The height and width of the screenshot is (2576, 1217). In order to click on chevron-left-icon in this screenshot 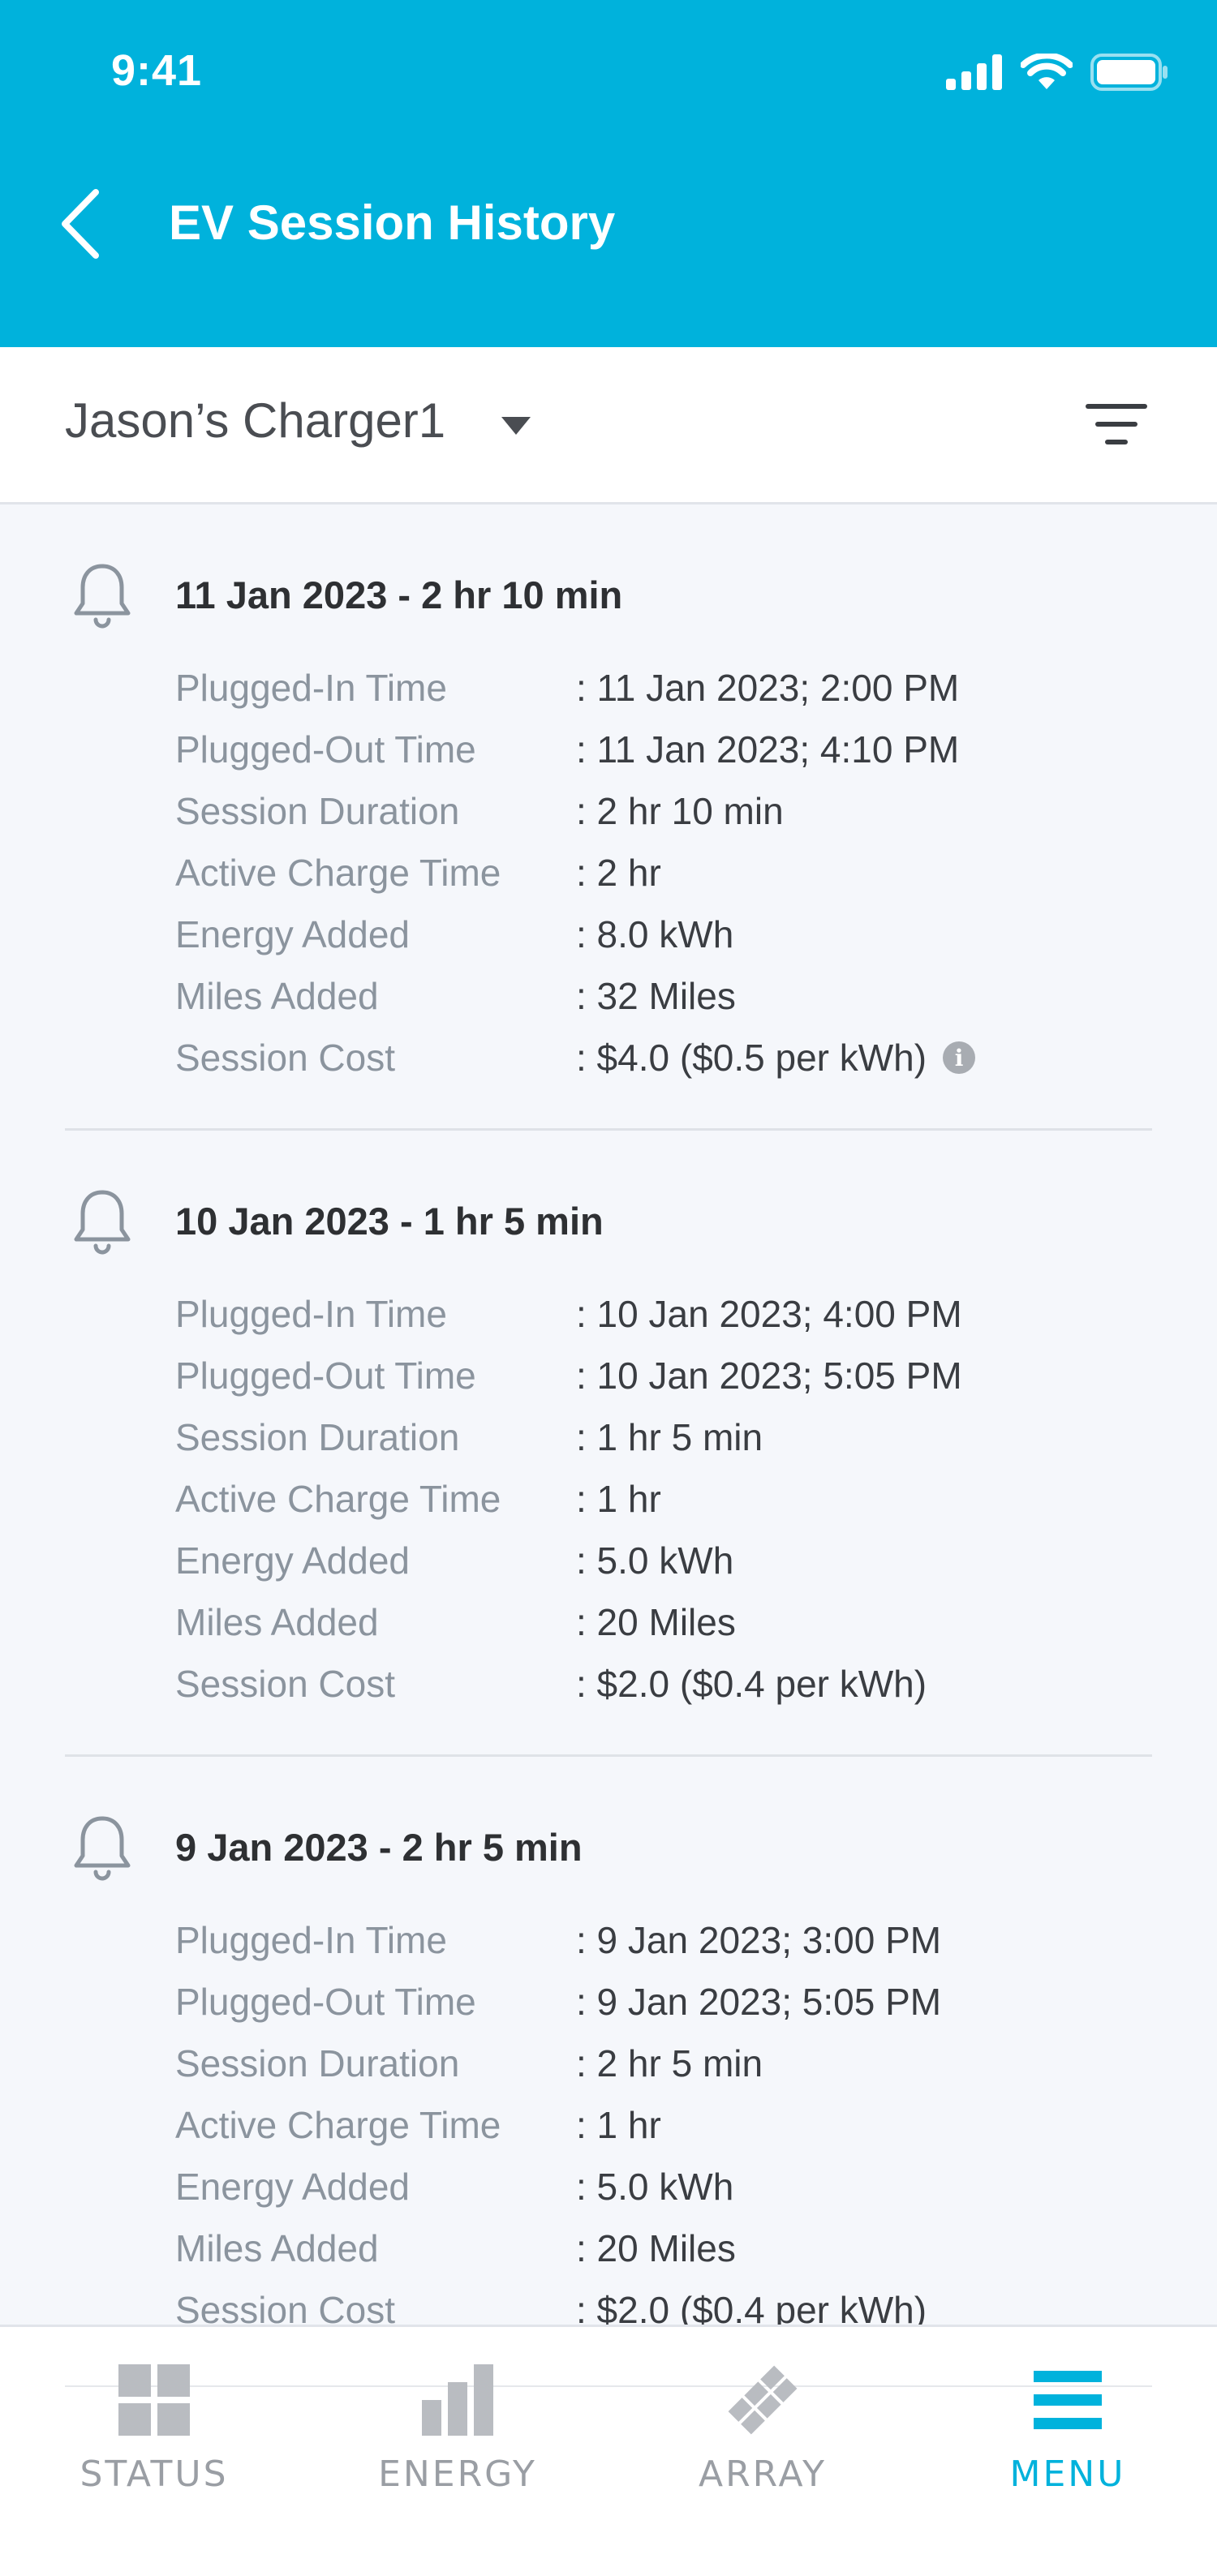, I will do `click(80, 224)`.